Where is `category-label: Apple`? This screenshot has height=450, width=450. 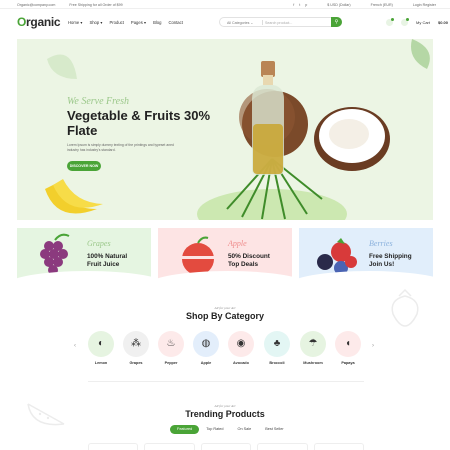 category-label: Apple is located at coordinates (206, 363).